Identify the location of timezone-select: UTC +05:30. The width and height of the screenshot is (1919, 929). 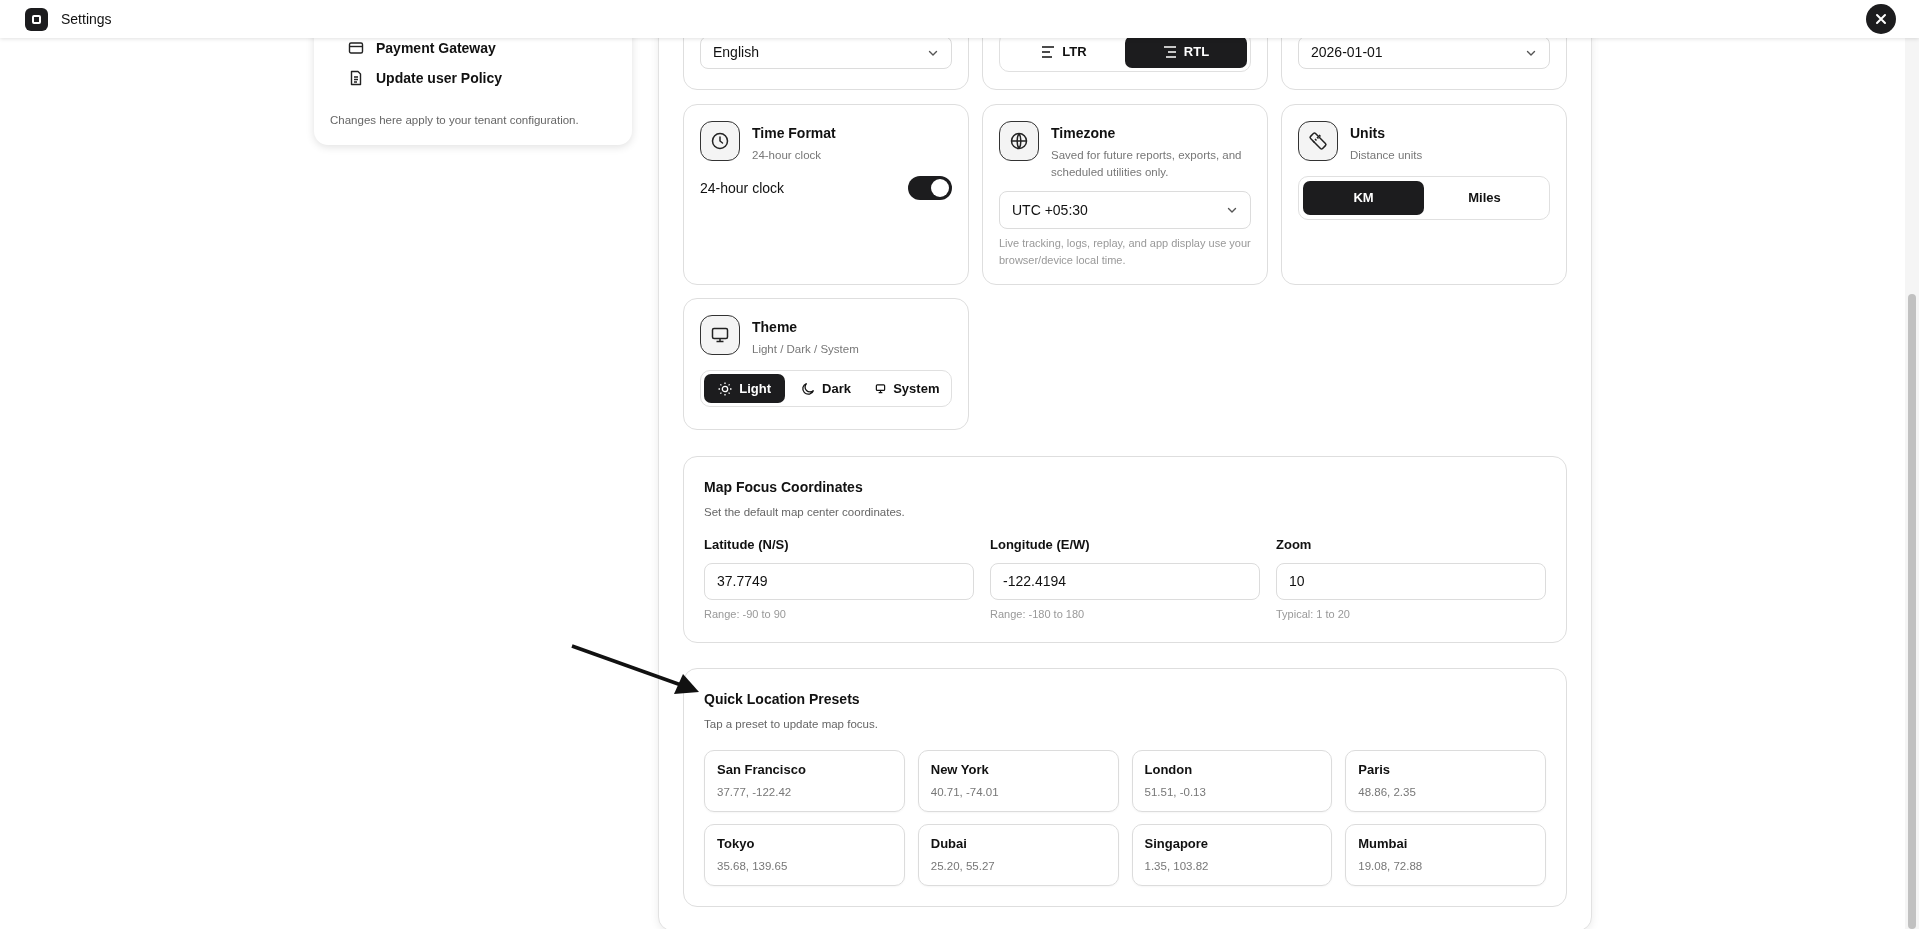
(1125, 210).